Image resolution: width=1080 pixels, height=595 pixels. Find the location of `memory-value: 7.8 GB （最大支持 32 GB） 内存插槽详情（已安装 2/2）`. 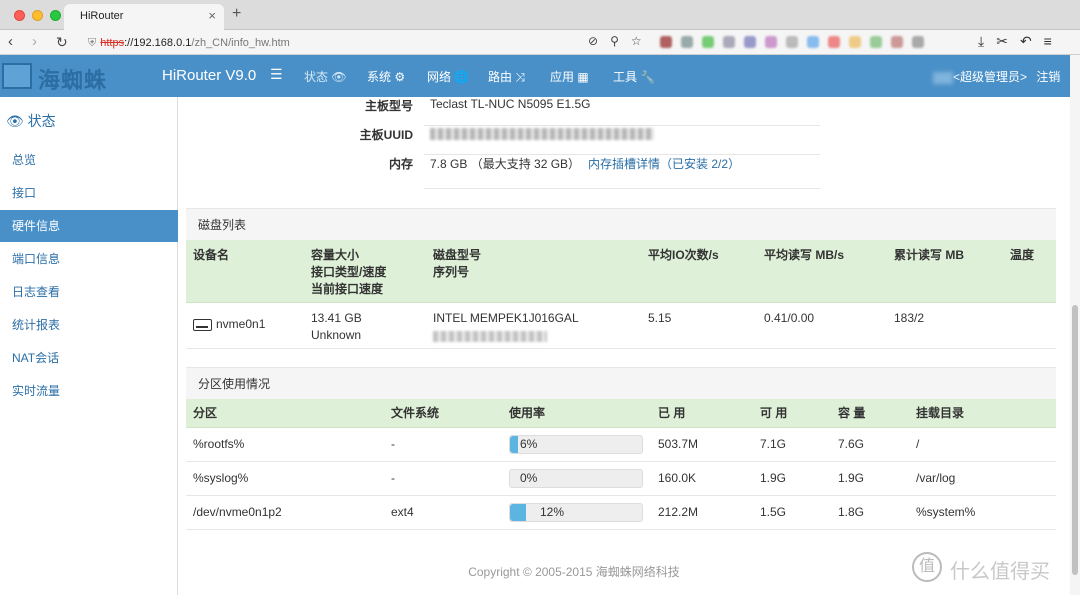

memory-value: 7.8 GB （最大支持 32 GB） 内存插槽详情（已安装 2/2） is located at coordinates (585, 163).